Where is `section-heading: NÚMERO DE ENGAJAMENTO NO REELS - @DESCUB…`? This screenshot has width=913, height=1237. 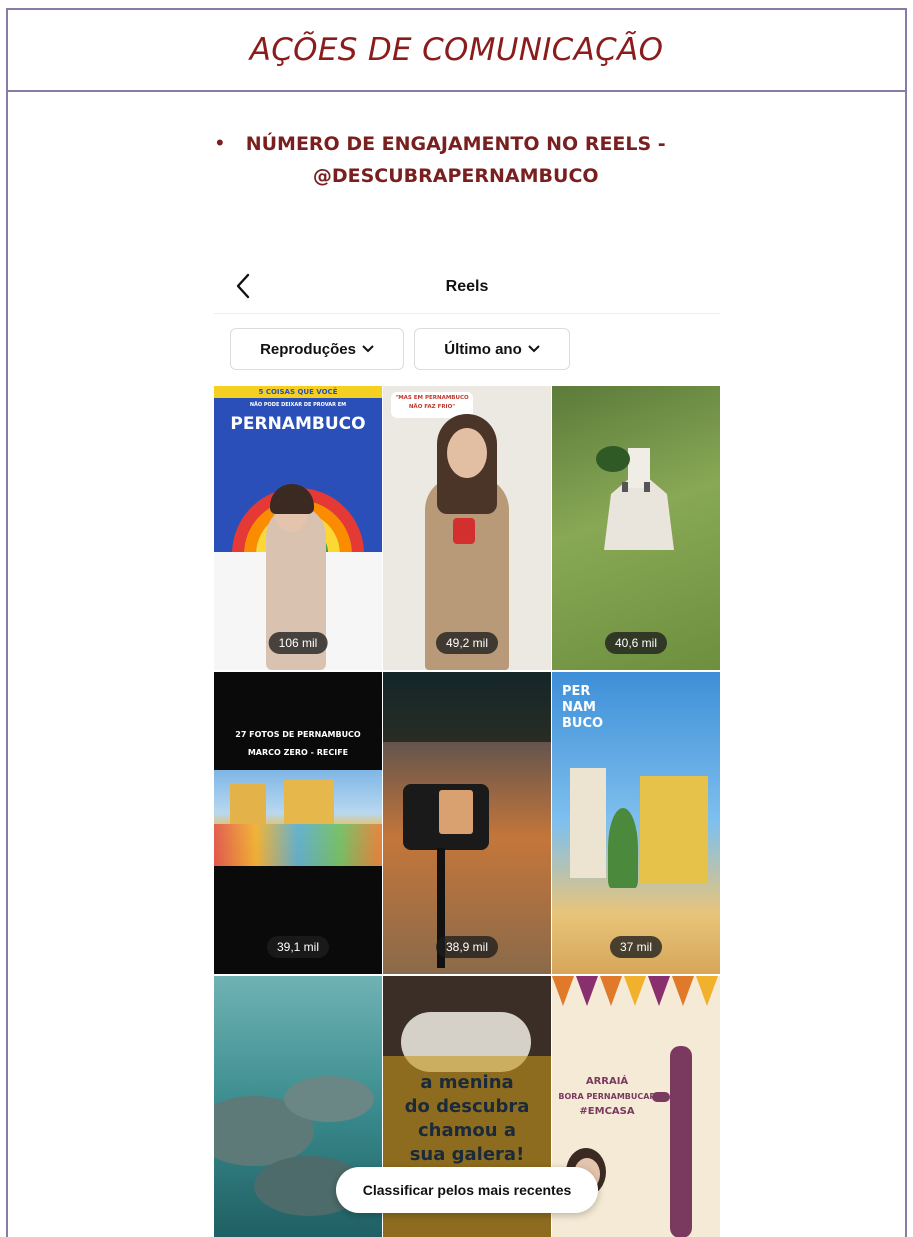 section-heading: NÚMERO DE ENGAJAMENTO NO REELS - @DESCUB… is located at coordinates (456, 160).